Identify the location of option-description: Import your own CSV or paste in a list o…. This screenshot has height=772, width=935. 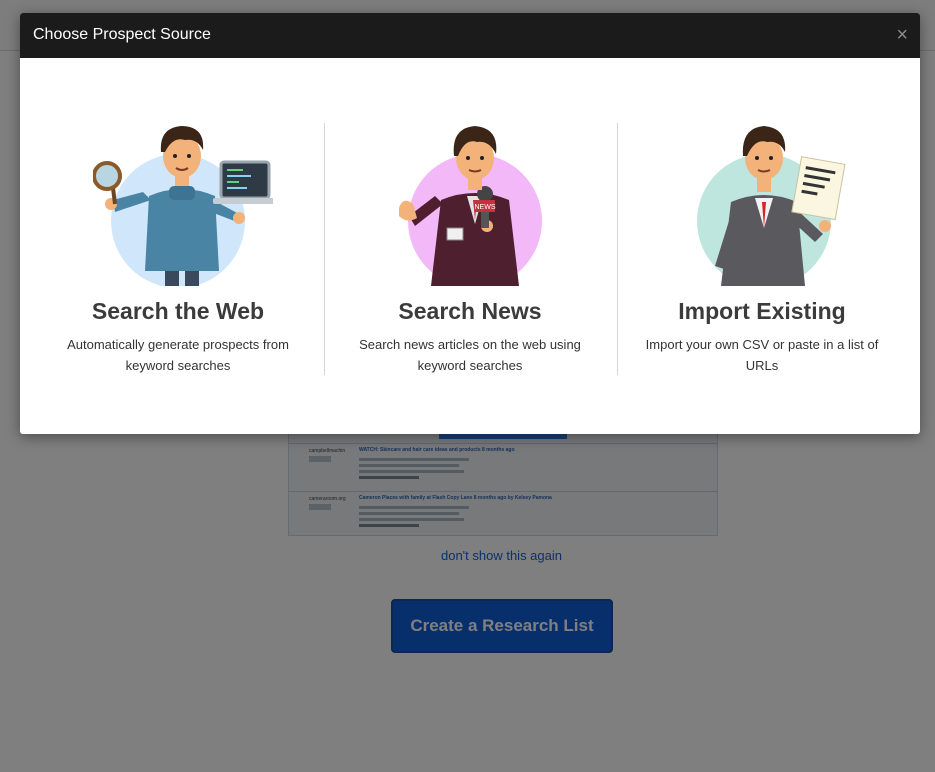
(762, 355).